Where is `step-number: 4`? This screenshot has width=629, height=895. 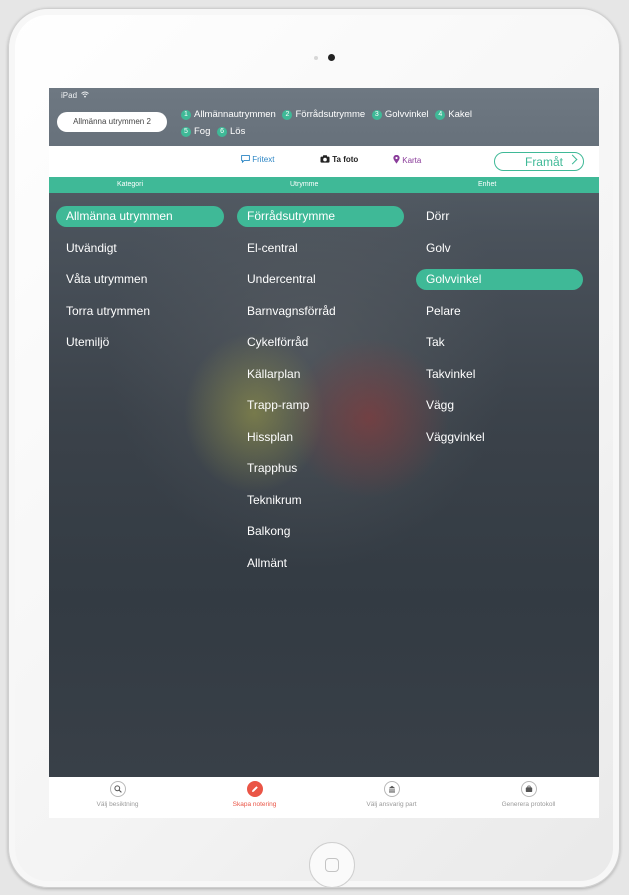
step-number: 4 is located at coordinates (440, 115).